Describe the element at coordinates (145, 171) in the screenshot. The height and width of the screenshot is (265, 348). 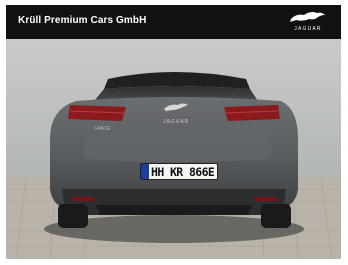
I see `eu-band-icon` at that location.